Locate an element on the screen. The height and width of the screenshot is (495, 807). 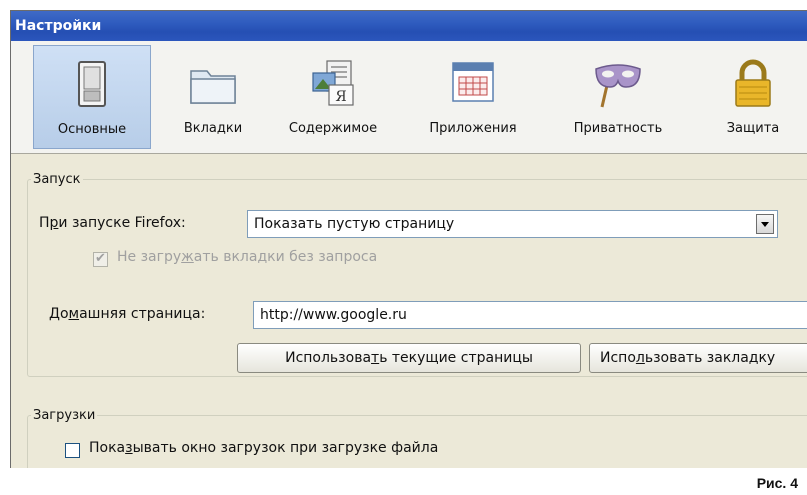
pane-button-privacy: Приватность is located at coordinates (618, 97).